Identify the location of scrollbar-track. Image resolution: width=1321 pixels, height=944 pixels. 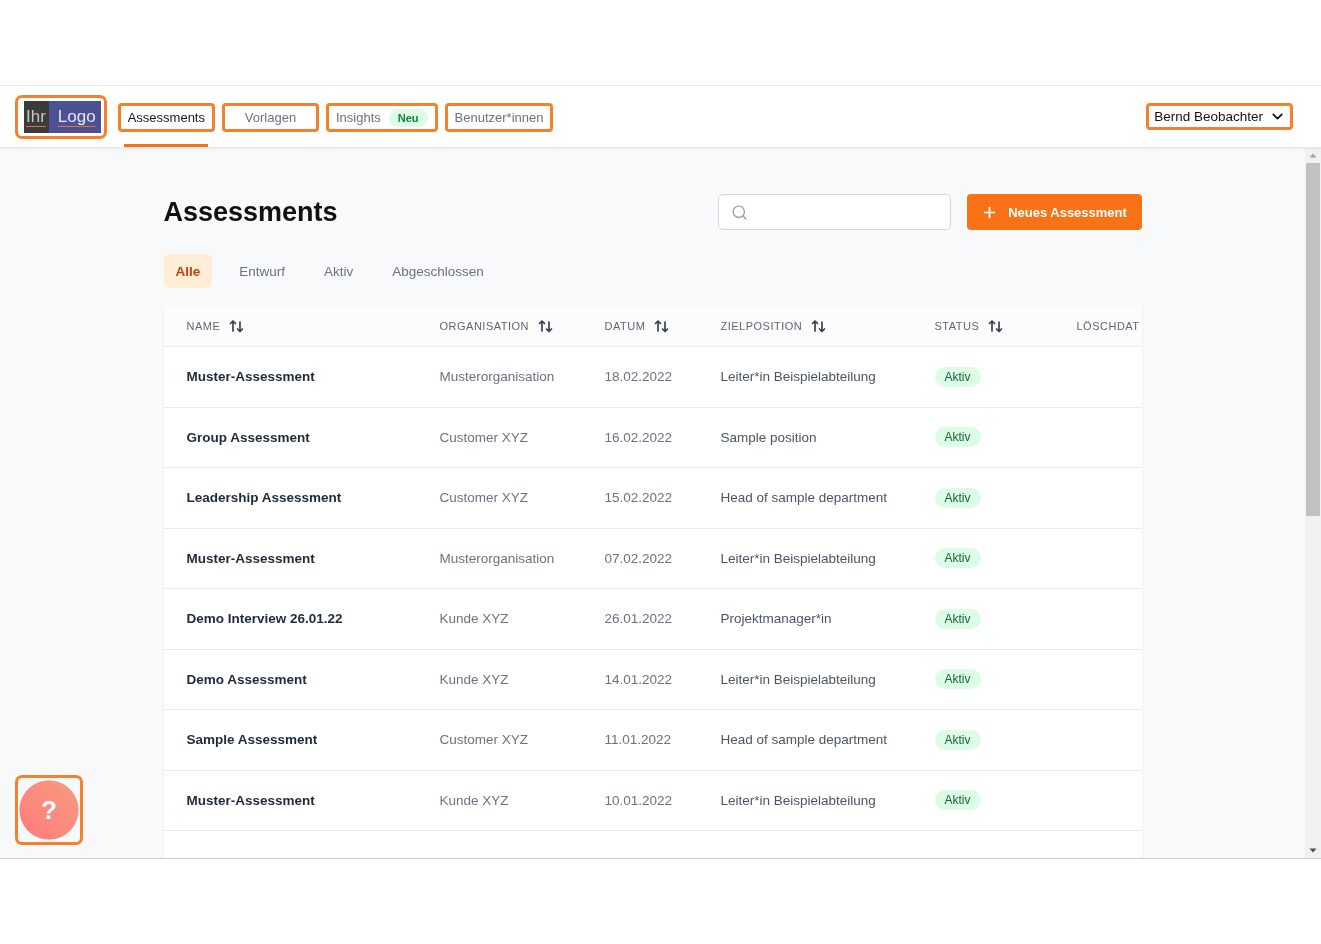
(1313, 503).